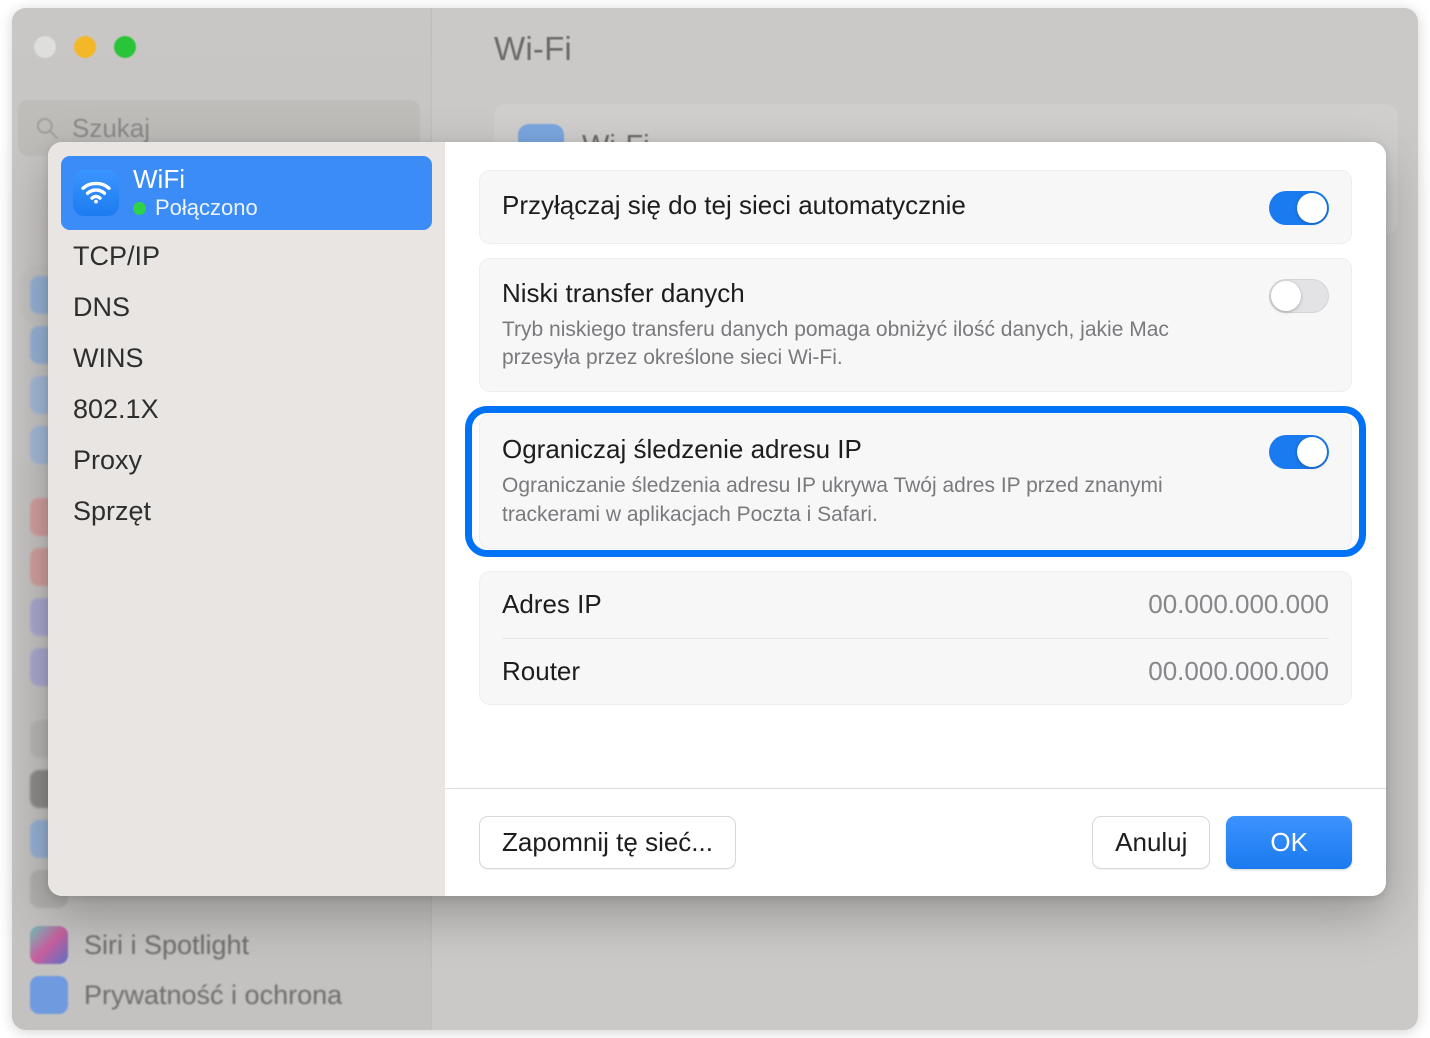  What do you see at coordinates (623, 293) in the screenshot?
I see `setting-title: Niski transfer danych` at bounding box center [623, 293].